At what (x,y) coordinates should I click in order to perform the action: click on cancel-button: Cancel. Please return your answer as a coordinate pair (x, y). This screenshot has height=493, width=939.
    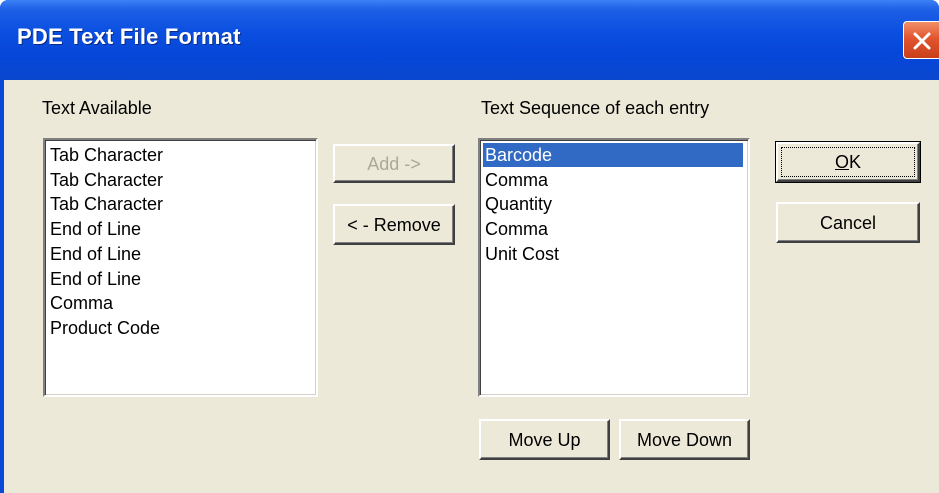
    Looking at the image, I should click on (848, 222).